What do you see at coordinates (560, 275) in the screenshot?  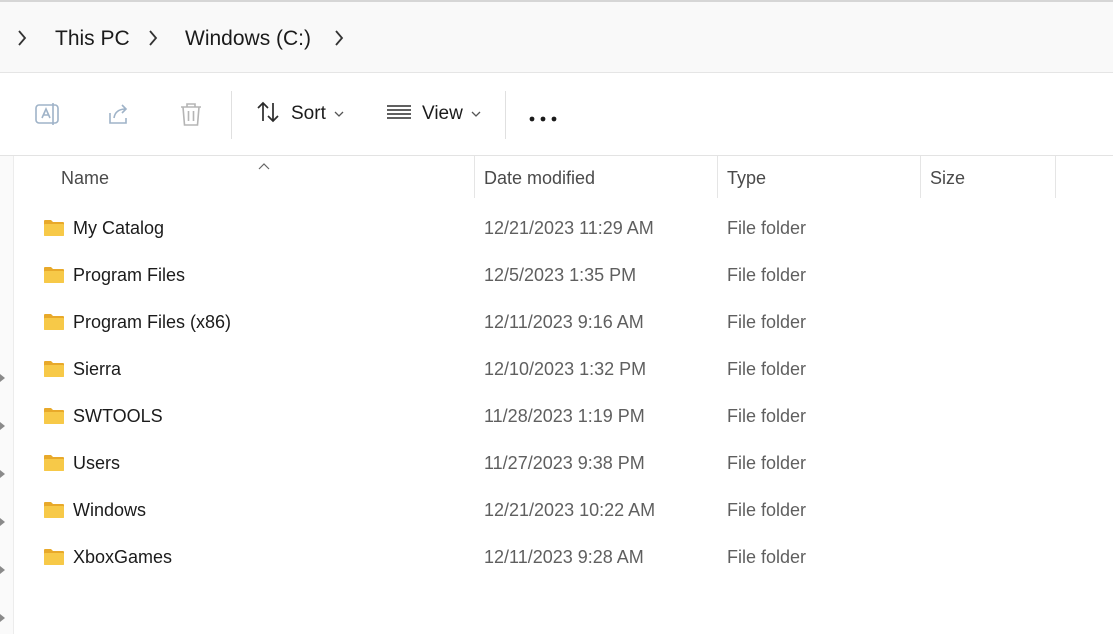 I see `file-date: 12/5/2023 1:35 PM` at bounding box center [560, 275].